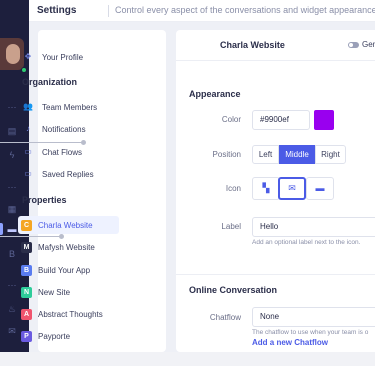 The image size is (375, 366). Describe the element at coordinates (28, 106) in the screenshot. I see `team-icon: 👥` at that location.